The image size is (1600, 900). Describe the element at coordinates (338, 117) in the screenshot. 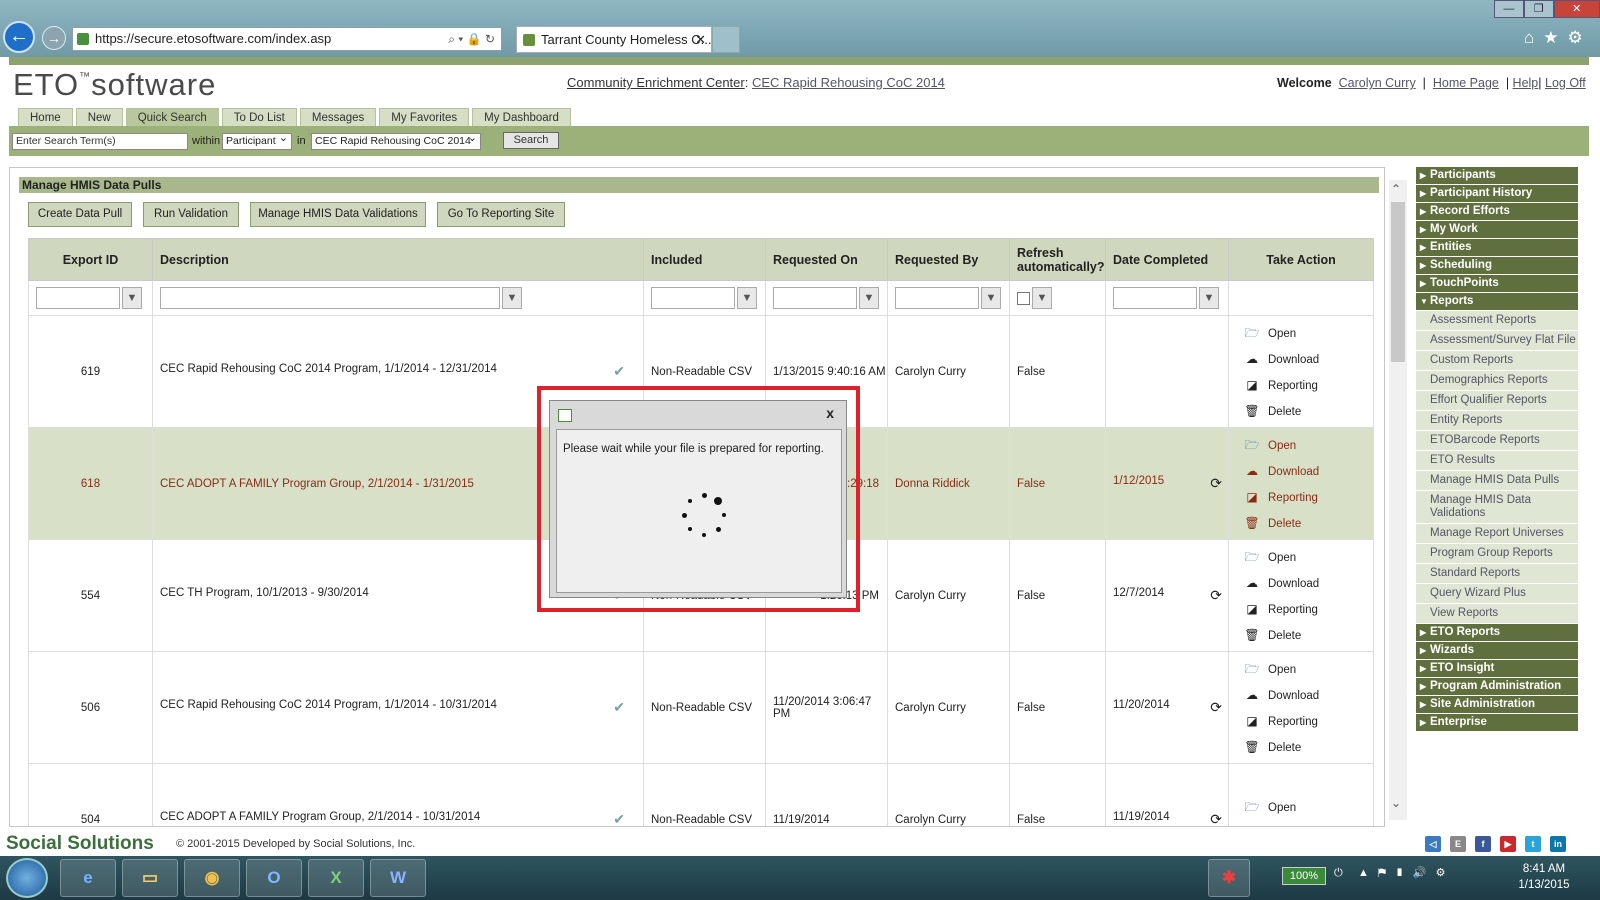

I see `tab-messages: Messages` at that location.